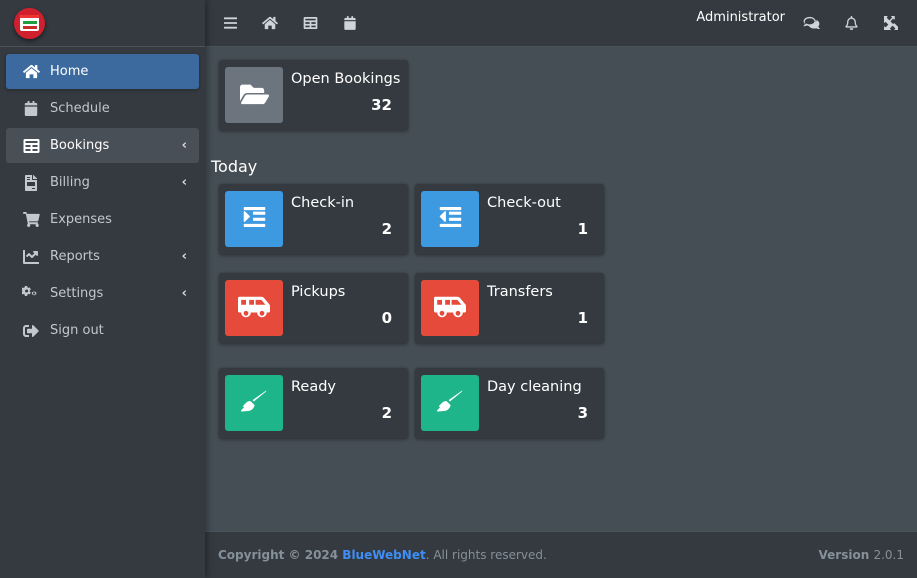 This screenshot has width=917, height=578. I want to click on version-info: Version 2.0.1, so click(861, 555).